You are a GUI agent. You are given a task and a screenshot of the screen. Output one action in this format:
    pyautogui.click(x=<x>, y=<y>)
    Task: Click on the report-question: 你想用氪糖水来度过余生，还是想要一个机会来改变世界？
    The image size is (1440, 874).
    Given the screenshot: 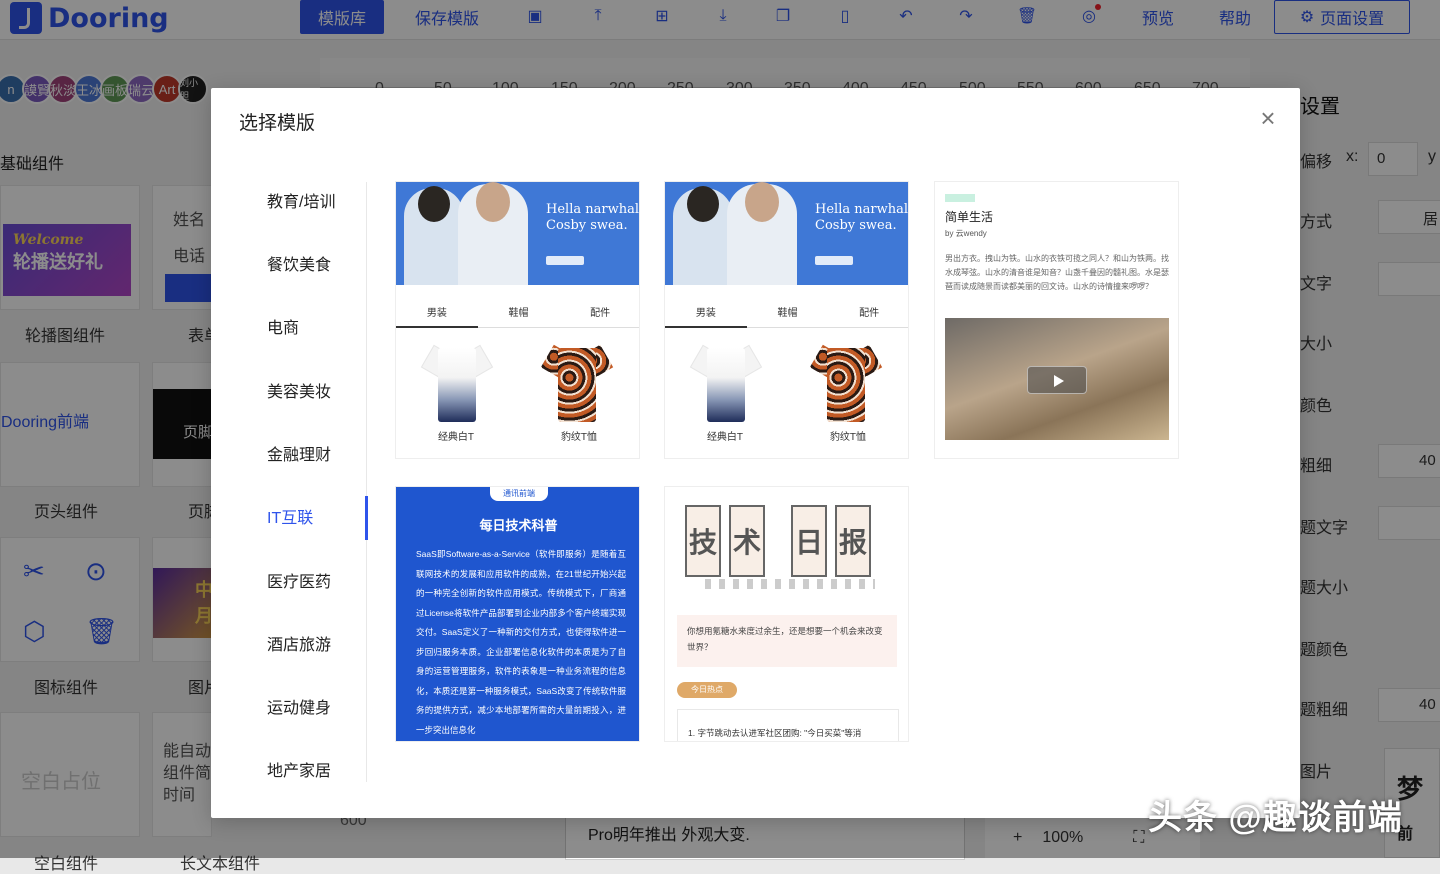 What is the action you would take?
    pyautogui.click(x=787, y=641)
    